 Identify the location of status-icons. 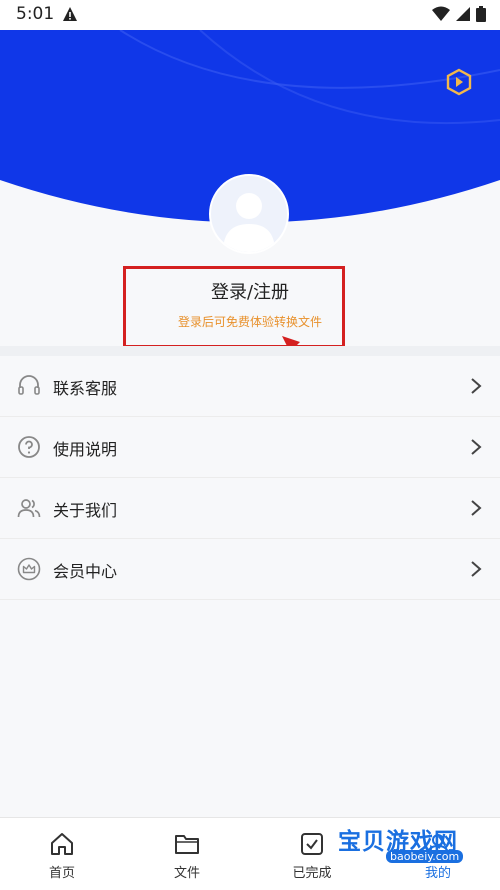
(458, 16).